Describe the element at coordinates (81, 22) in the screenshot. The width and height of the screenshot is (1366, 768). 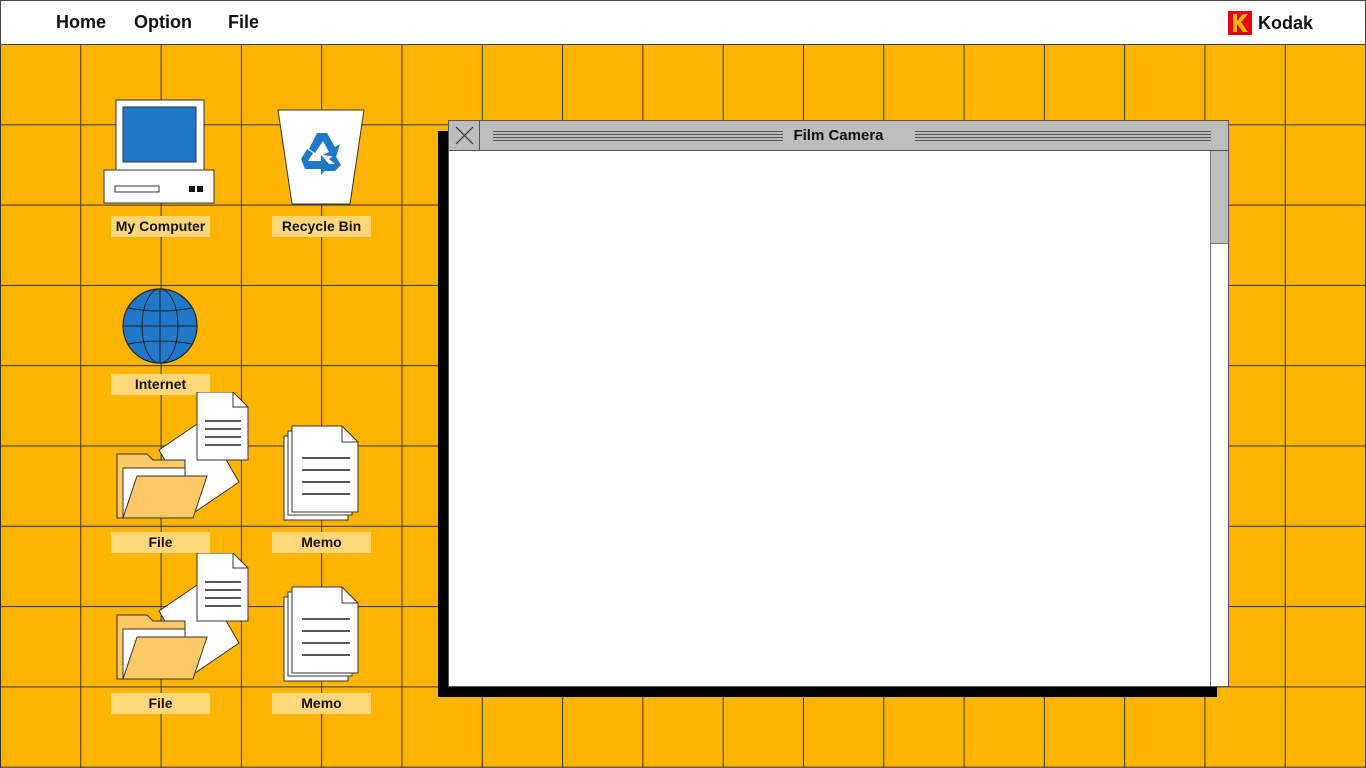
I see `menu-home: Home` at that location.